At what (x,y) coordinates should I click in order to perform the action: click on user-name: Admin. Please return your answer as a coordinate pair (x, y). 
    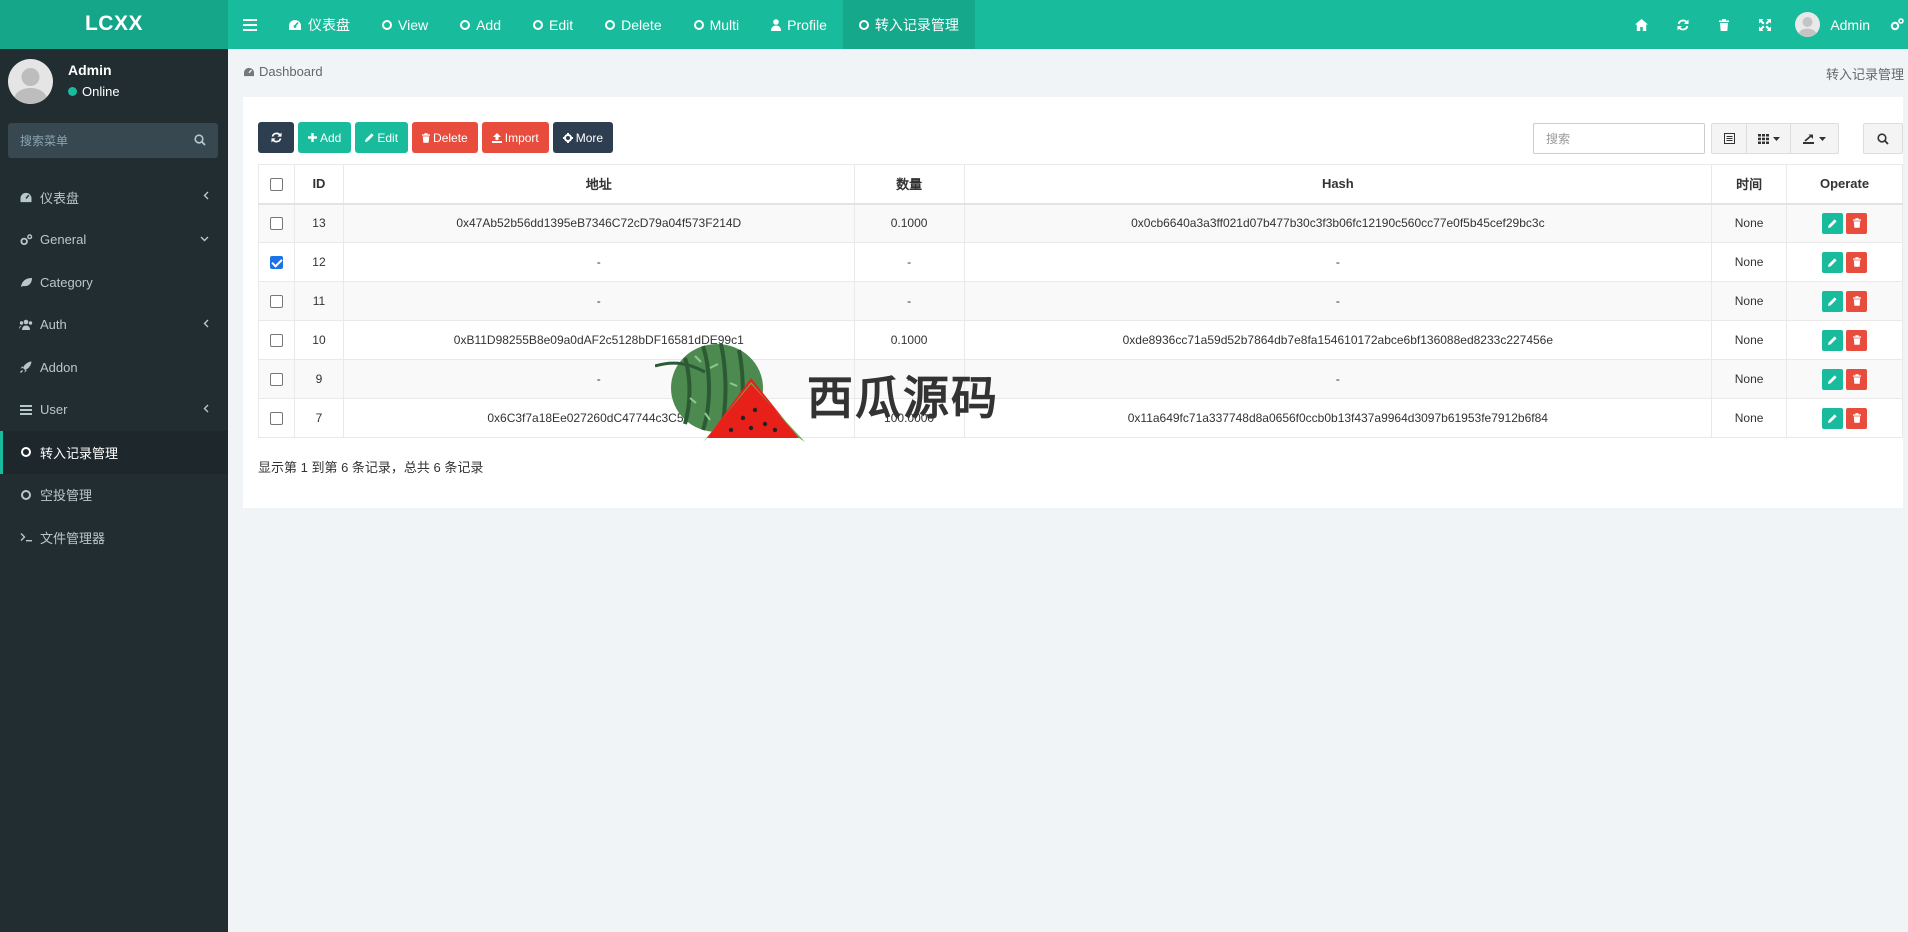
    Looking at the image, I should click on (1850, 24).